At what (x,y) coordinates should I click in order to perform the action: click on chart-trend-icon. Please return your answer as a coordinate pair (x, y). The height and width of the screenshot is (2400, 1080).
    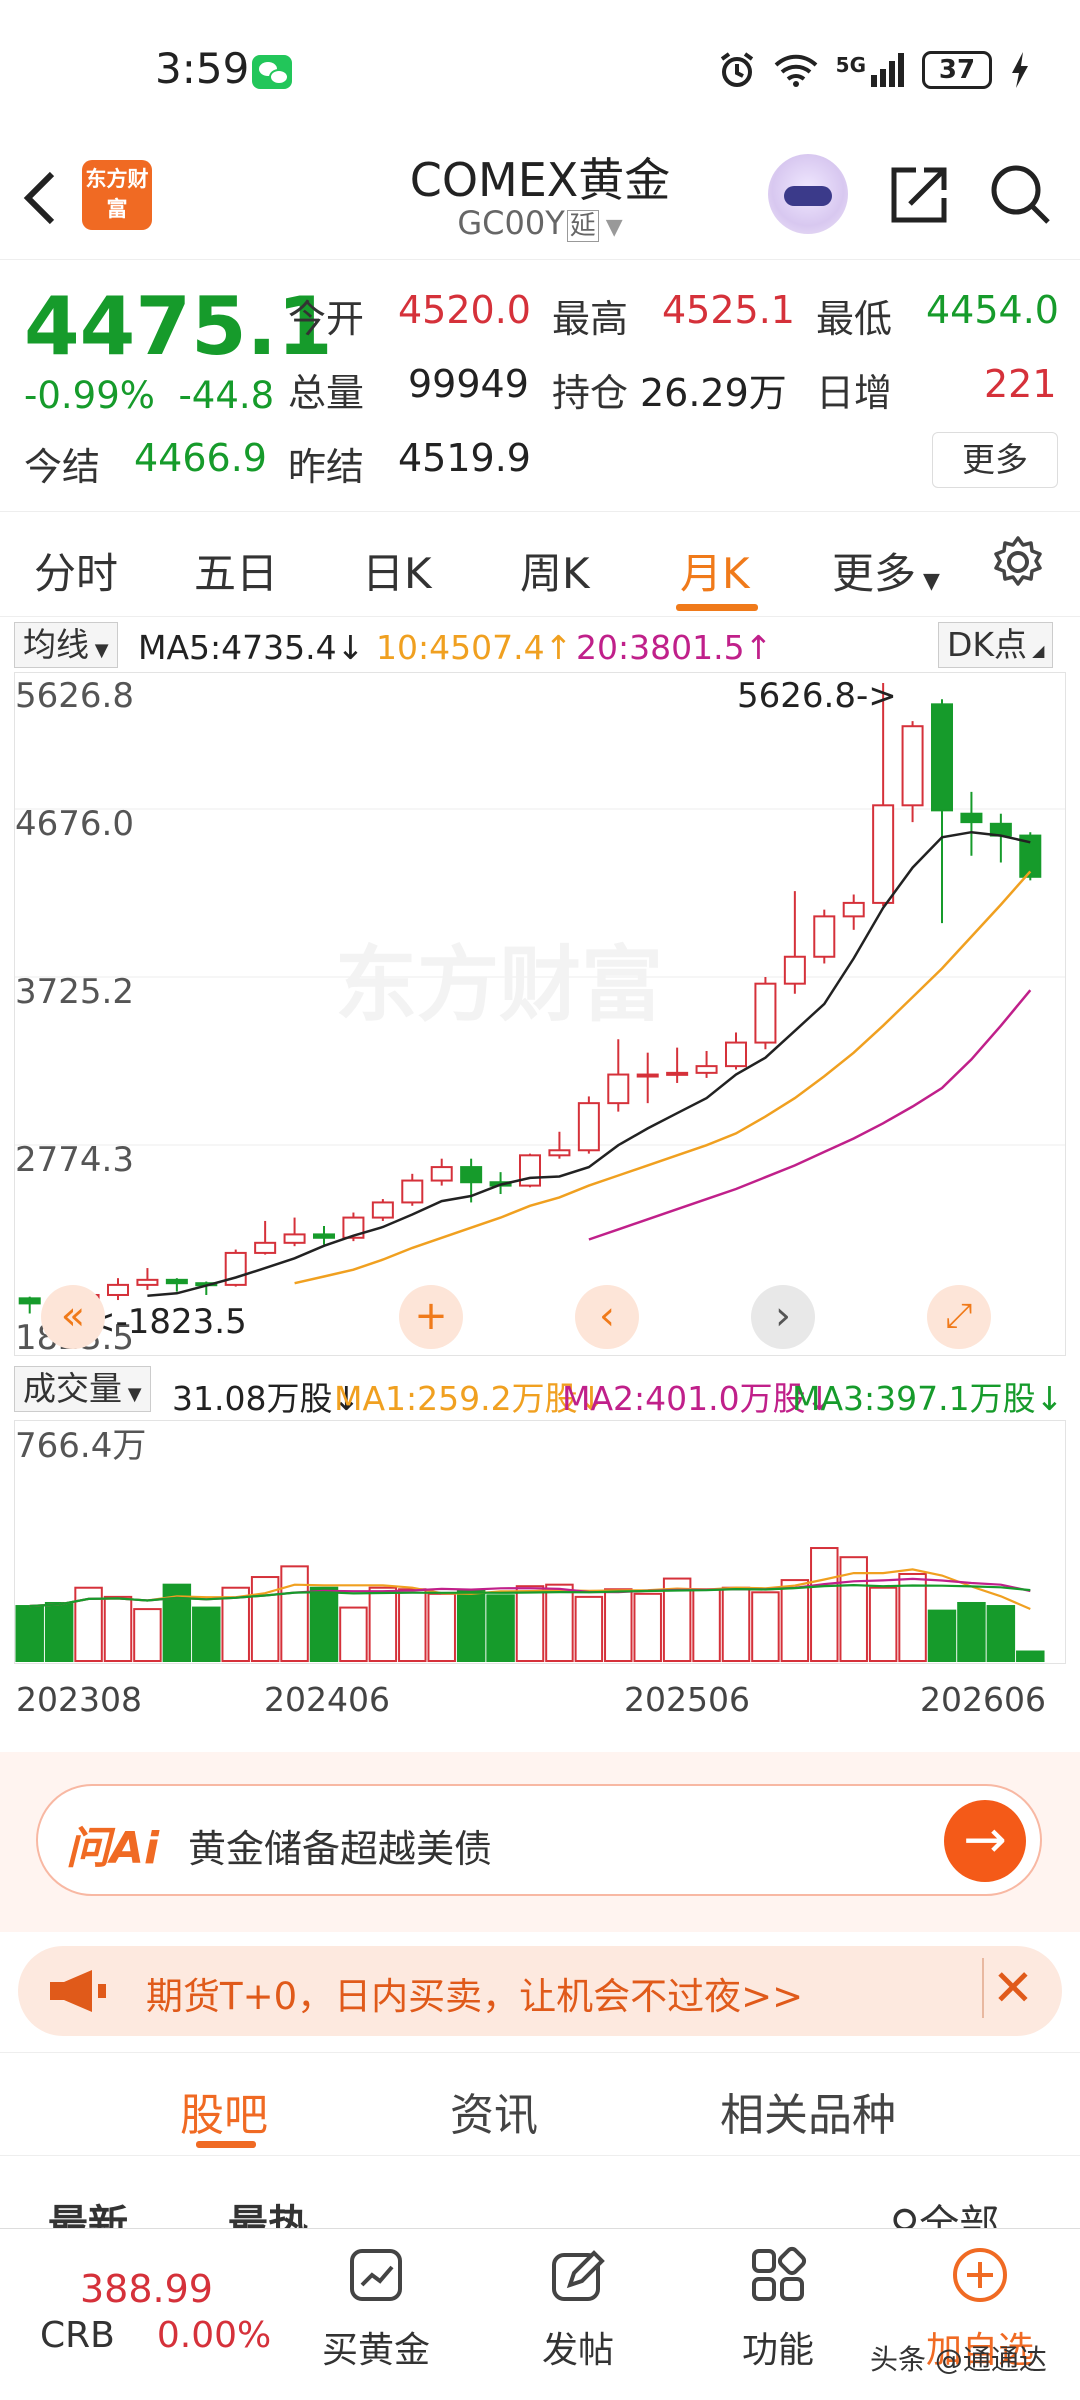
    Looking at the image, I should click on (376, 2275).